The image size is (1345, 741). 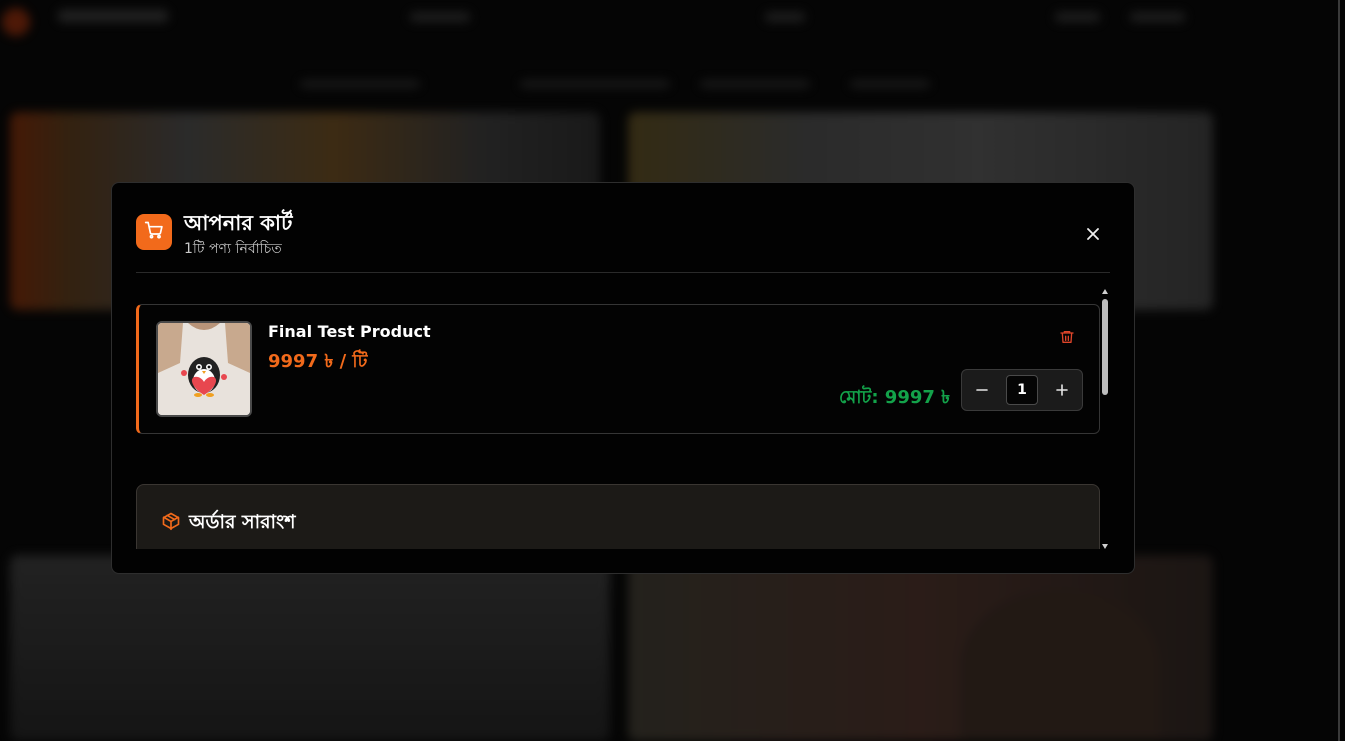 What do you see at coordinates (670, 20) in the screenshot?
I see `background-navbar` at bounding box center [670, 20].